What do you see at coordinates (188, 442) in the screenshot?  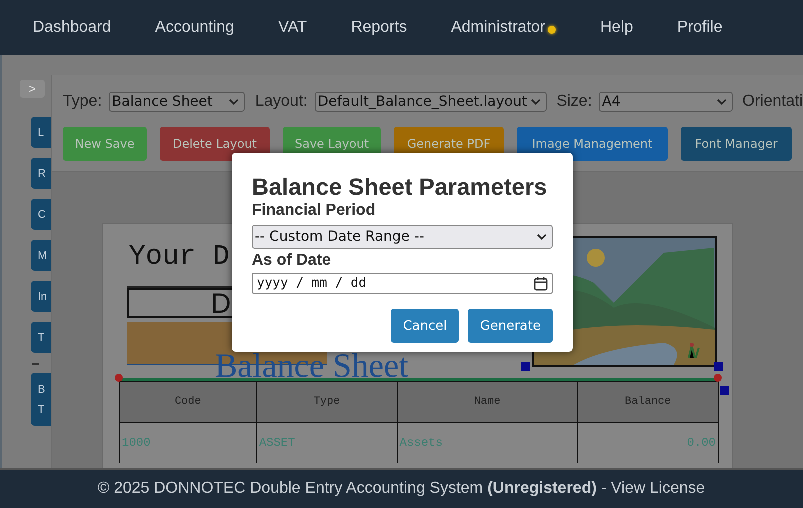 I see `table-cell: 1000` at bounding box center [188, 442].